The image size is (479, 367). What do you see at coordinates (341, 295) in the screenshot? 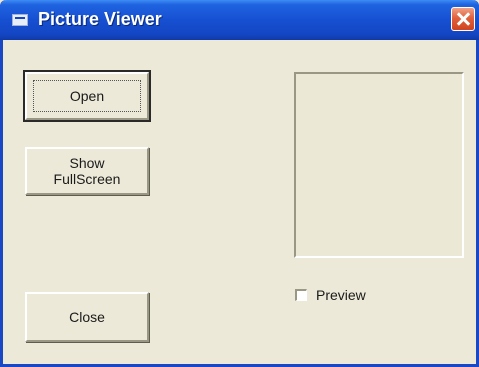
I see `preview-checkbox-label: Preview` at bounding box center [341, 295].